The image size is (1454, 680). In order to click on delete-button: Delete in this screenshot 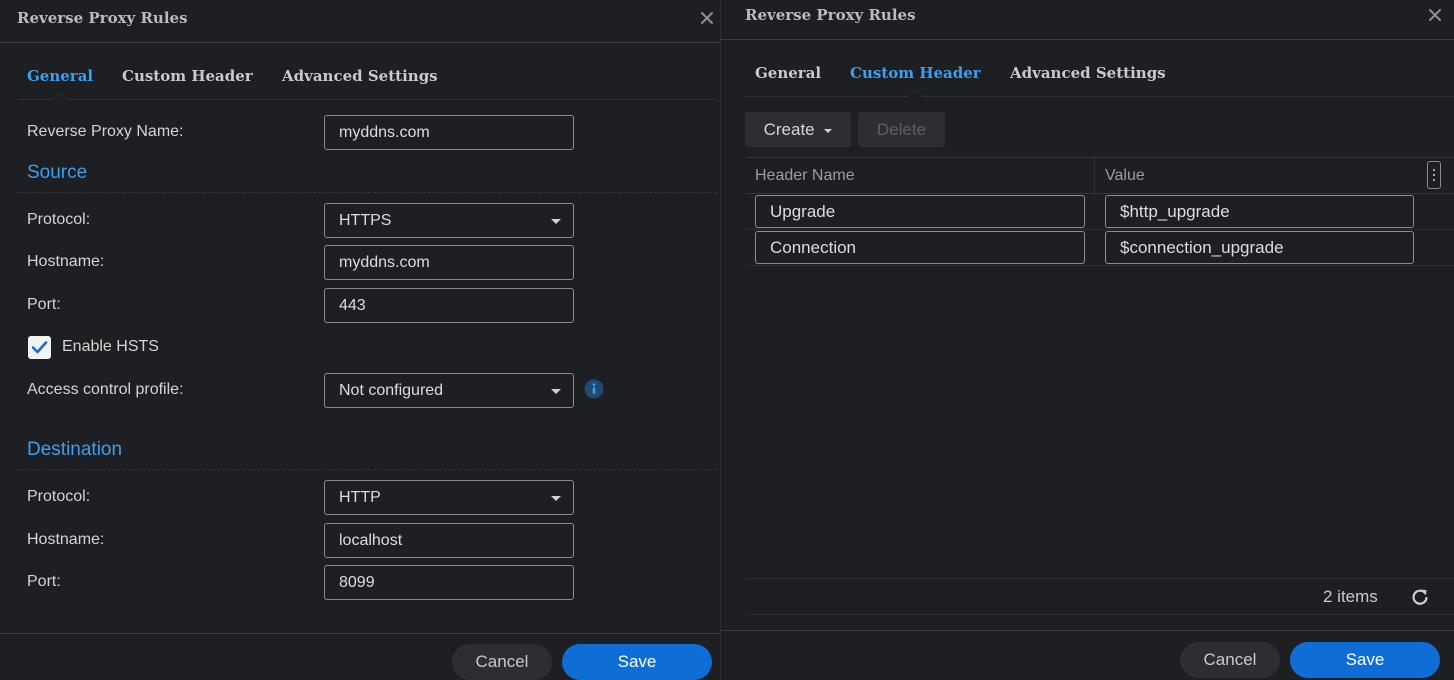, I will do `click(901, 129)`.